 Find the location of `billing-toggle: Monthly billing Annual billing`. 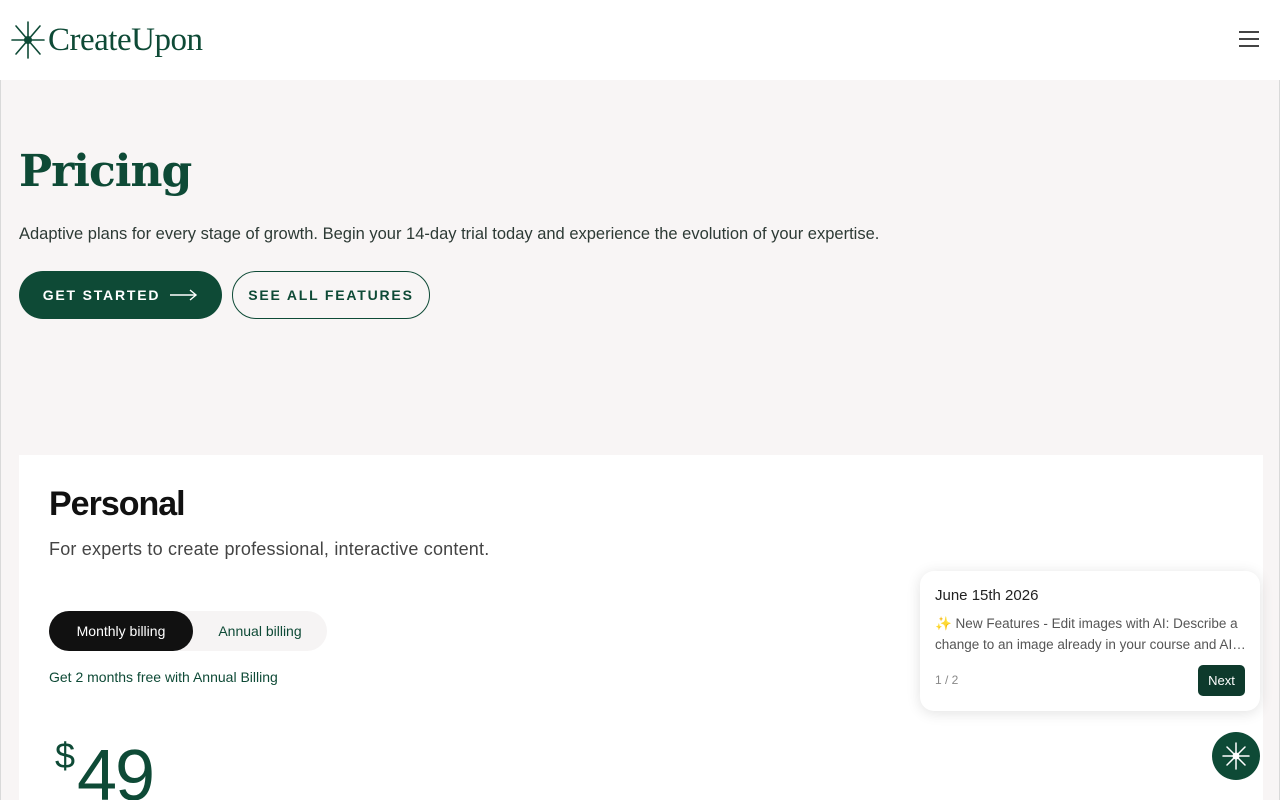

billing-toggle: Monthly billing Annual billing is located at coordinates (188, 631).